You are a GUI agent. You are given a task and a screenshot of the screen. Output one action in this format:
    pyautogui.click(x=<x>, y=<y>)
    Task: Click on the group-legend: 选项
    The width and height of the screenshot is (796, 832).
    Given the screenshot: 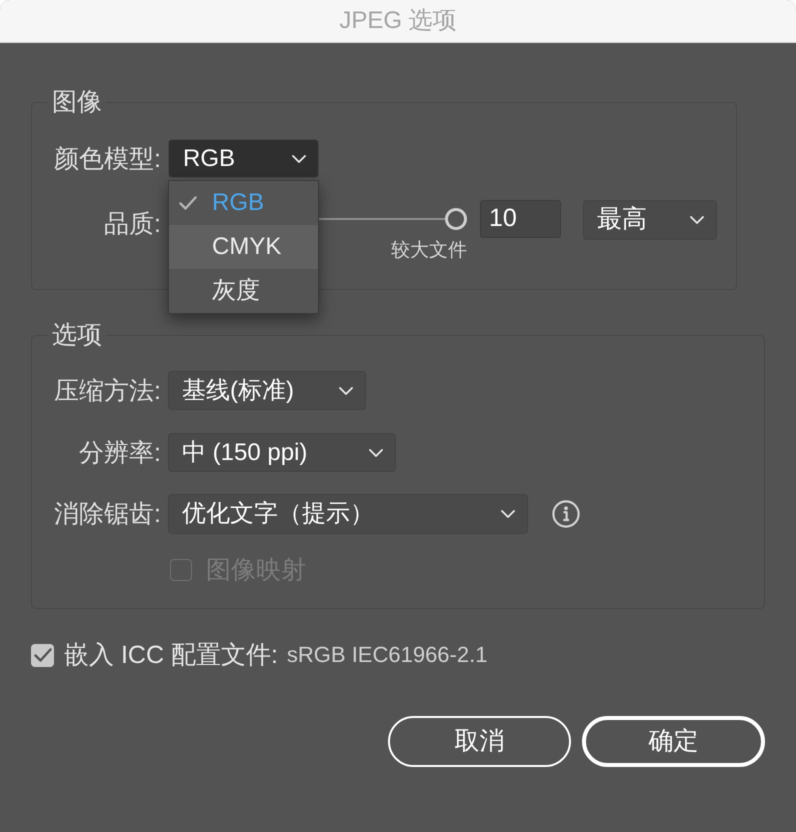 What is the action you would take?
    pyautogui.click(x=77, y=335)
    